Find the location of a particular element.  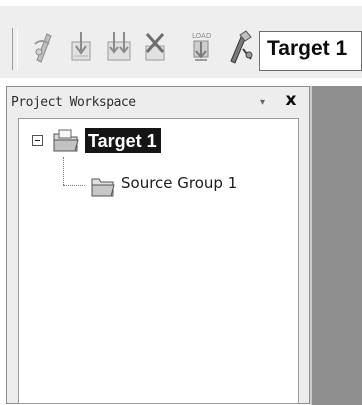

translate-button is located at coordinates (43, 47).